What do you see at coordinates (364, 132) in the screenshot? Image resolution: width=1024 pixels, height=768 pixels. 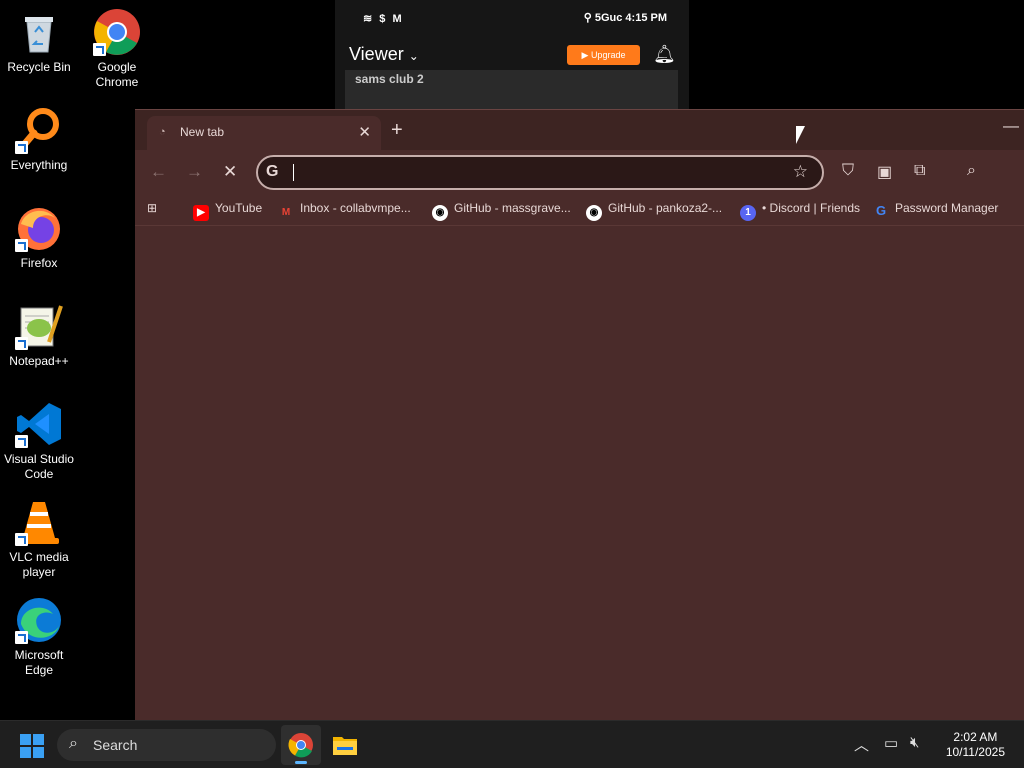 I see `close-tab-icon: ✕` at bounding box center [364, 132].